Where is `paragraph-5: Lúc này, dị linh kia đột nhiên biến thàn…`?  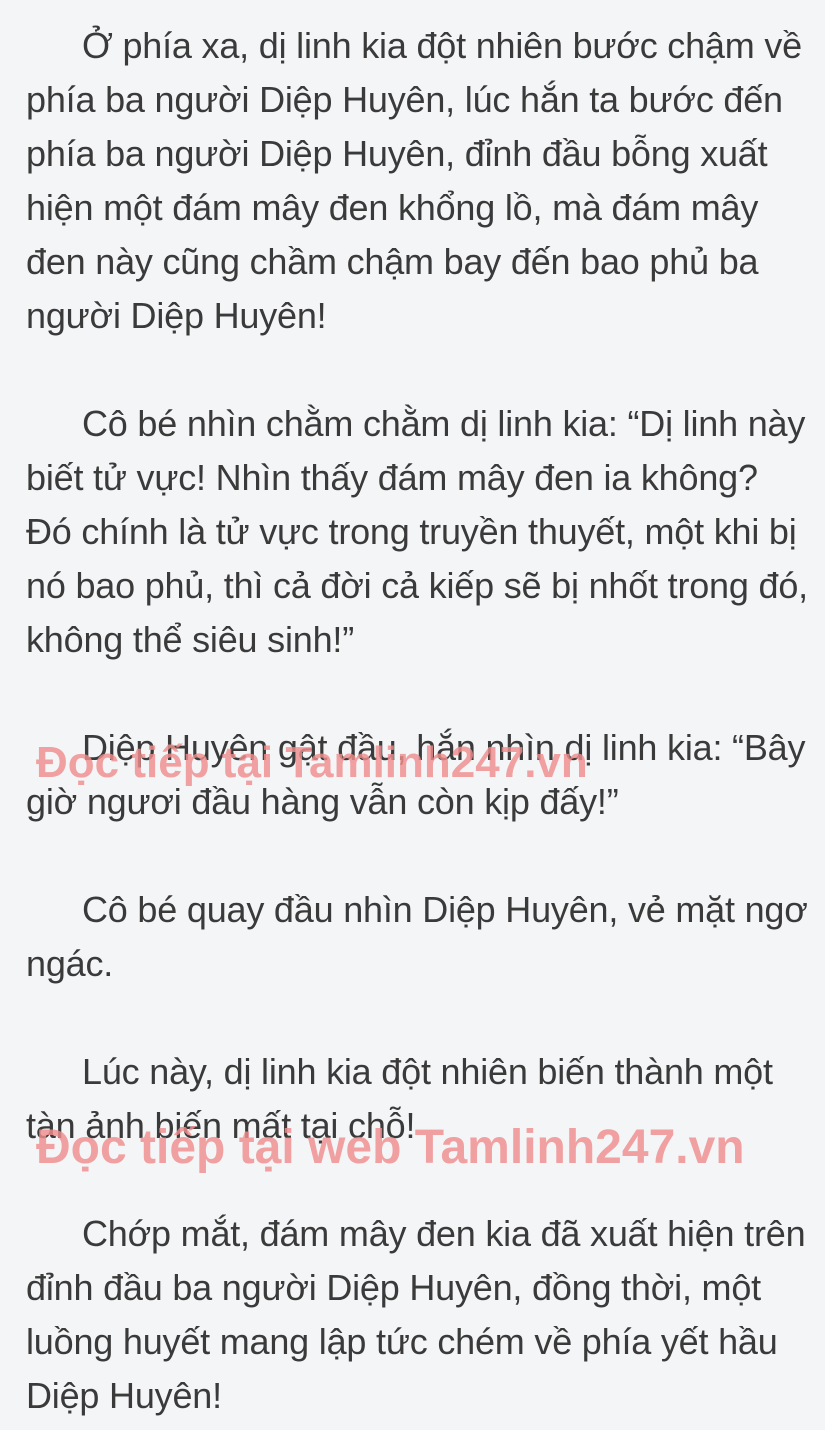 paragraph-5: Lúc này, dị linh kia đột nhiên biến thàn… is located at coordinates (399, 1098).